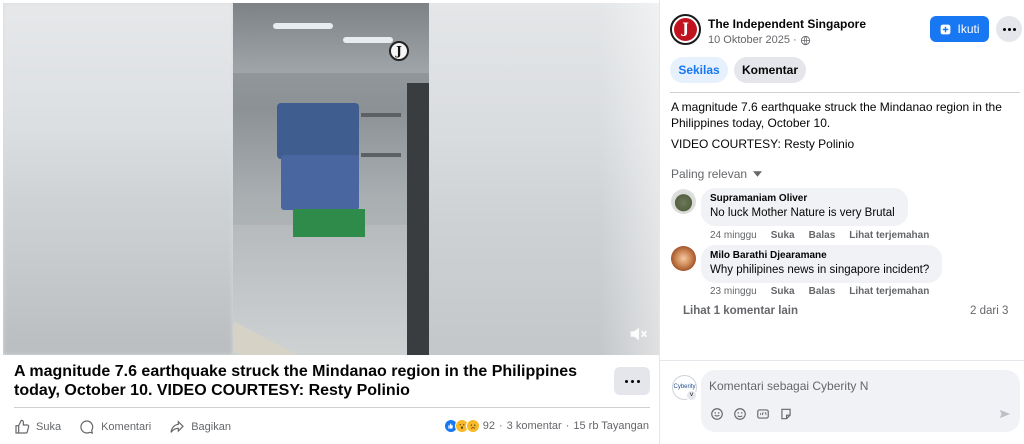 The image size is (1024, 444). I want to click on post-date: 10 Oktober 2025, so click(749, 40).